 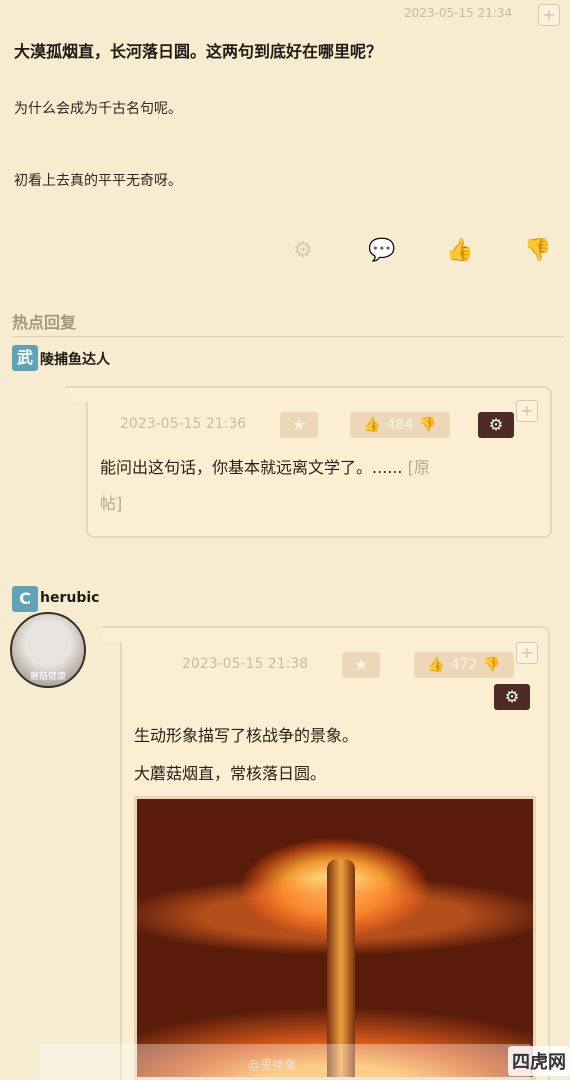 What do you see at coordinates (69, 598) in the screenshot?
I see `username: herubic` at bounding box center [69, 598].